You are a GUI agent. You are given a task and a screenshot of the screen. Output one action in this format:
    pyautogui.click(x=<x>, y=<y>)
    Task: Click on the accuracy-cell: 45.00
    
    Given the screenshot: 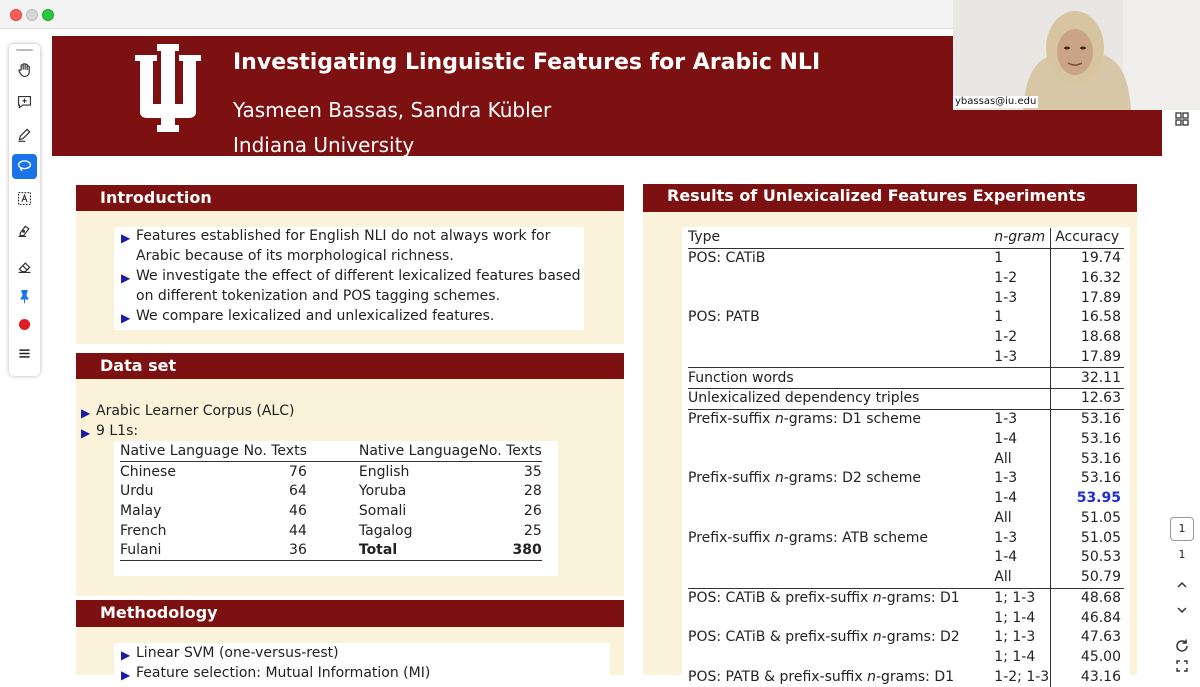 What is the action you would take?
    pyautogui.click(x=1087, y=658)
    